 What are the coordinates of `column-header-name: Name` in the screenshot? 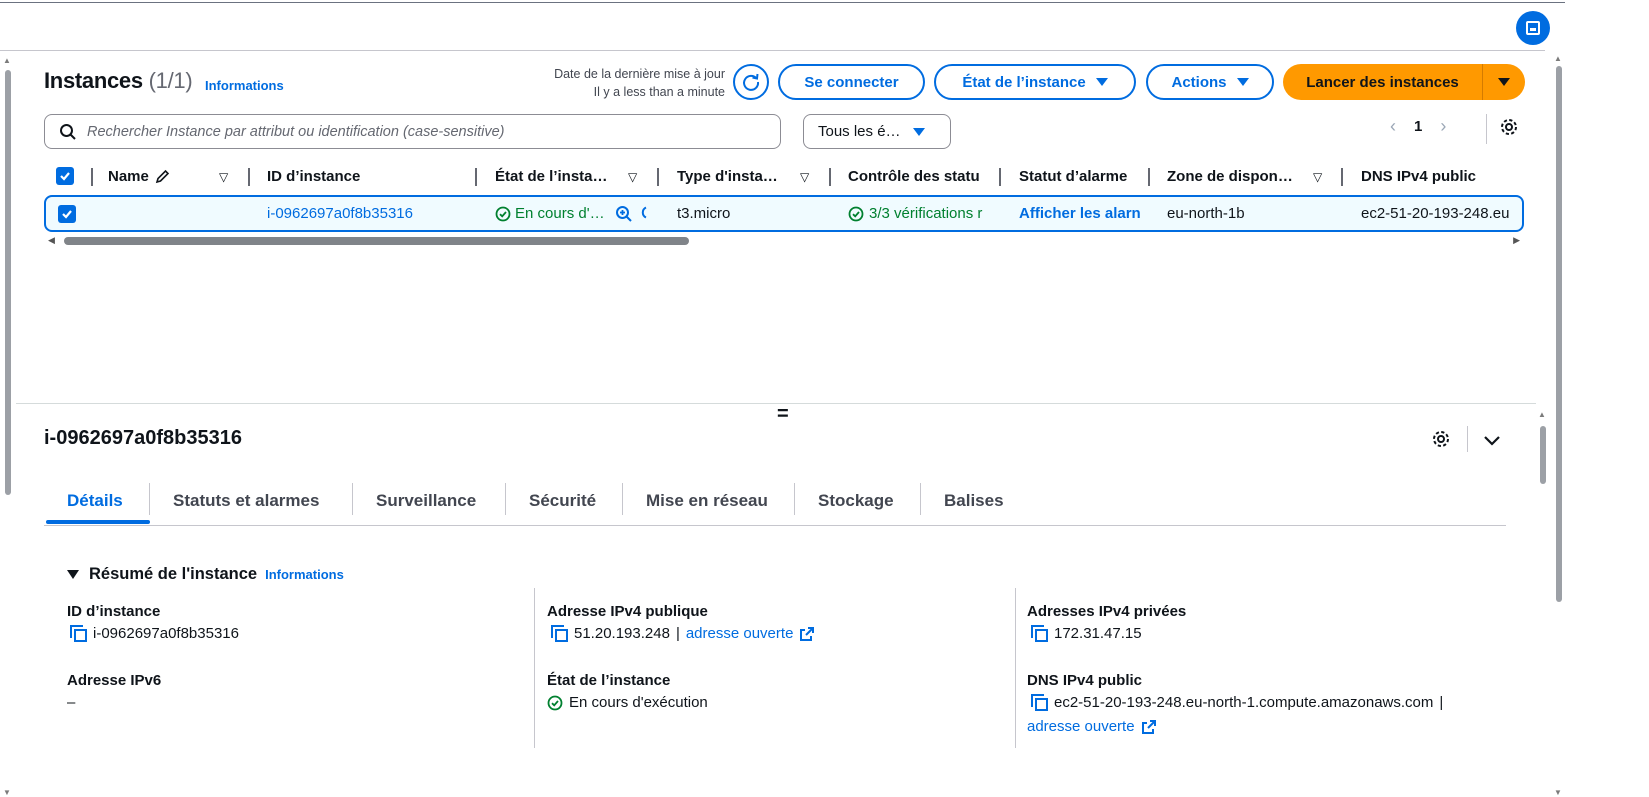 It's located at (163, 176).